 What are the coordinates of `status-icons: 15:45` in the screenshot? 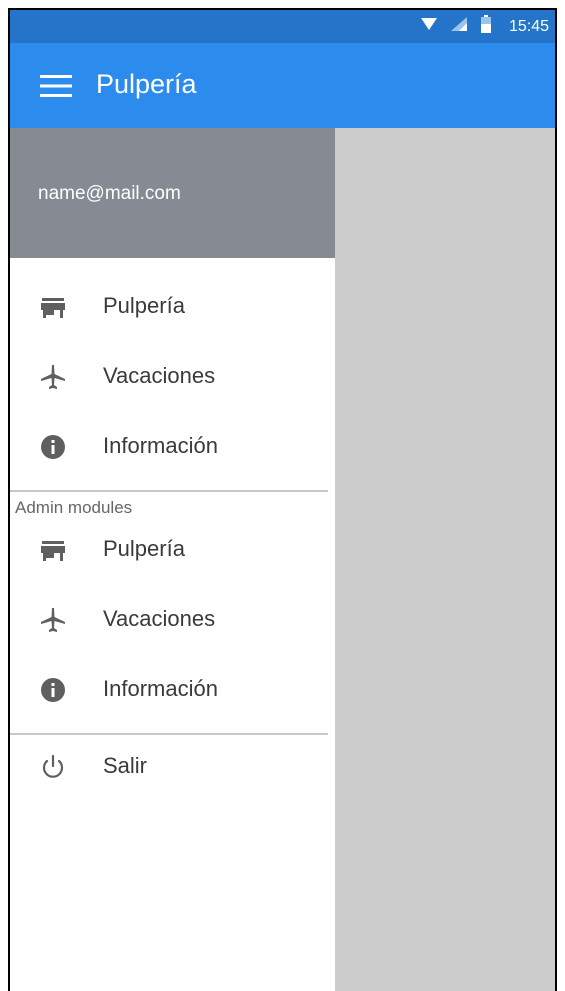 It's located at (484, 26).